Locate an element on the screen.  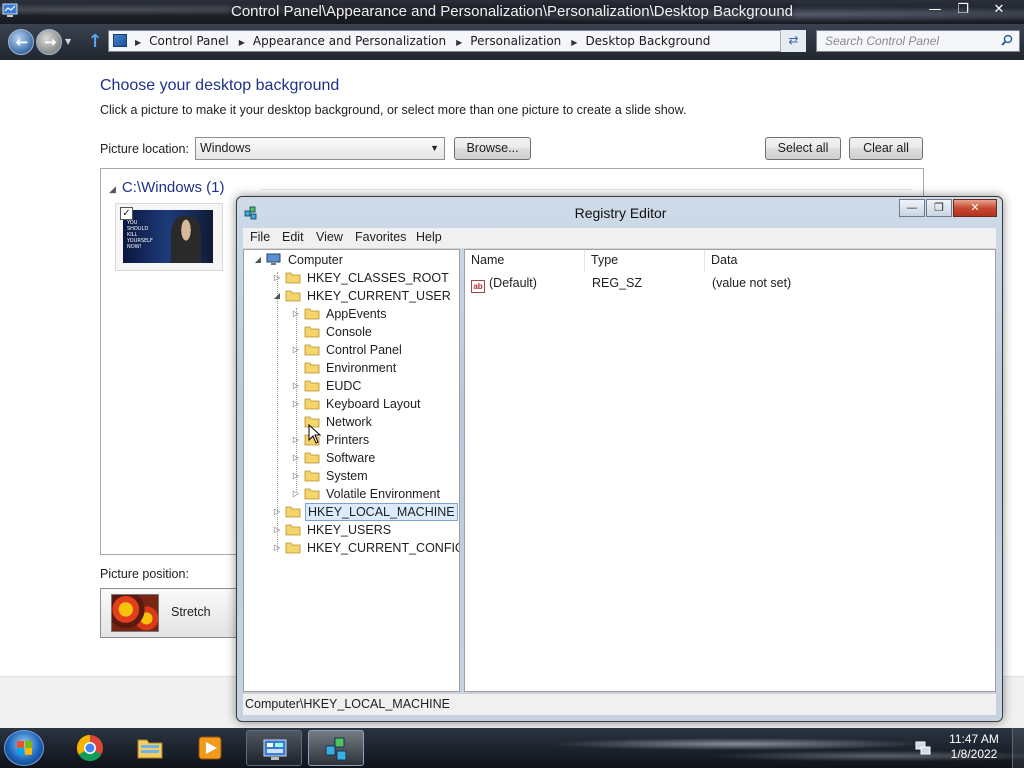
refresh-button: ⇄ is located at coordinates (793, 41).